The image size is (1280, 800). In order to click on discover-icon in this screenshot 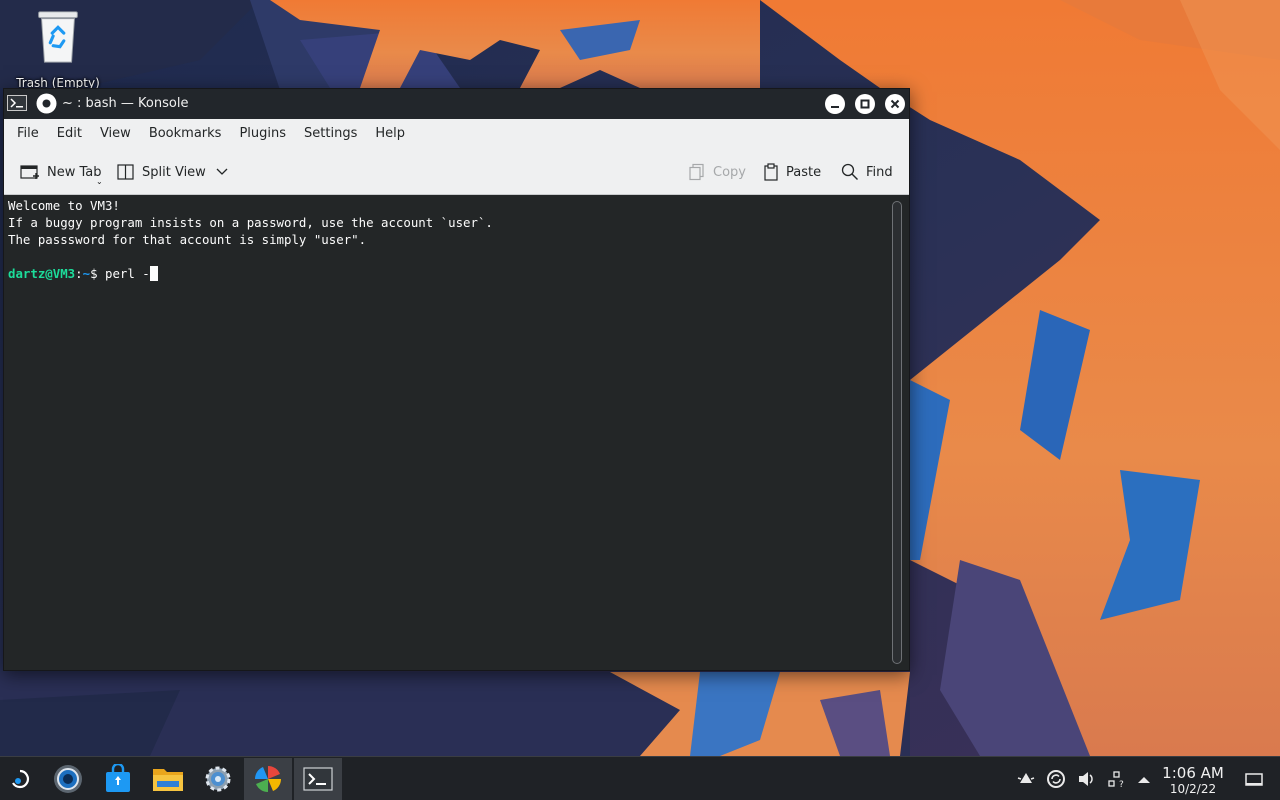, I will do `click(68, 779)`.